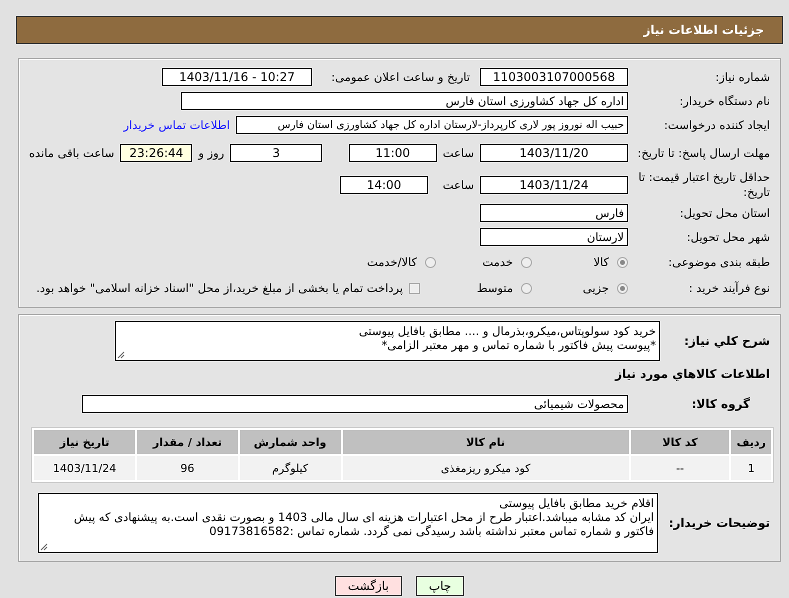 This screenshot has height=598, width=789. Describe the element at coordinates (751, 468) in the screenshot. I see `table-cell: 1` at that location.